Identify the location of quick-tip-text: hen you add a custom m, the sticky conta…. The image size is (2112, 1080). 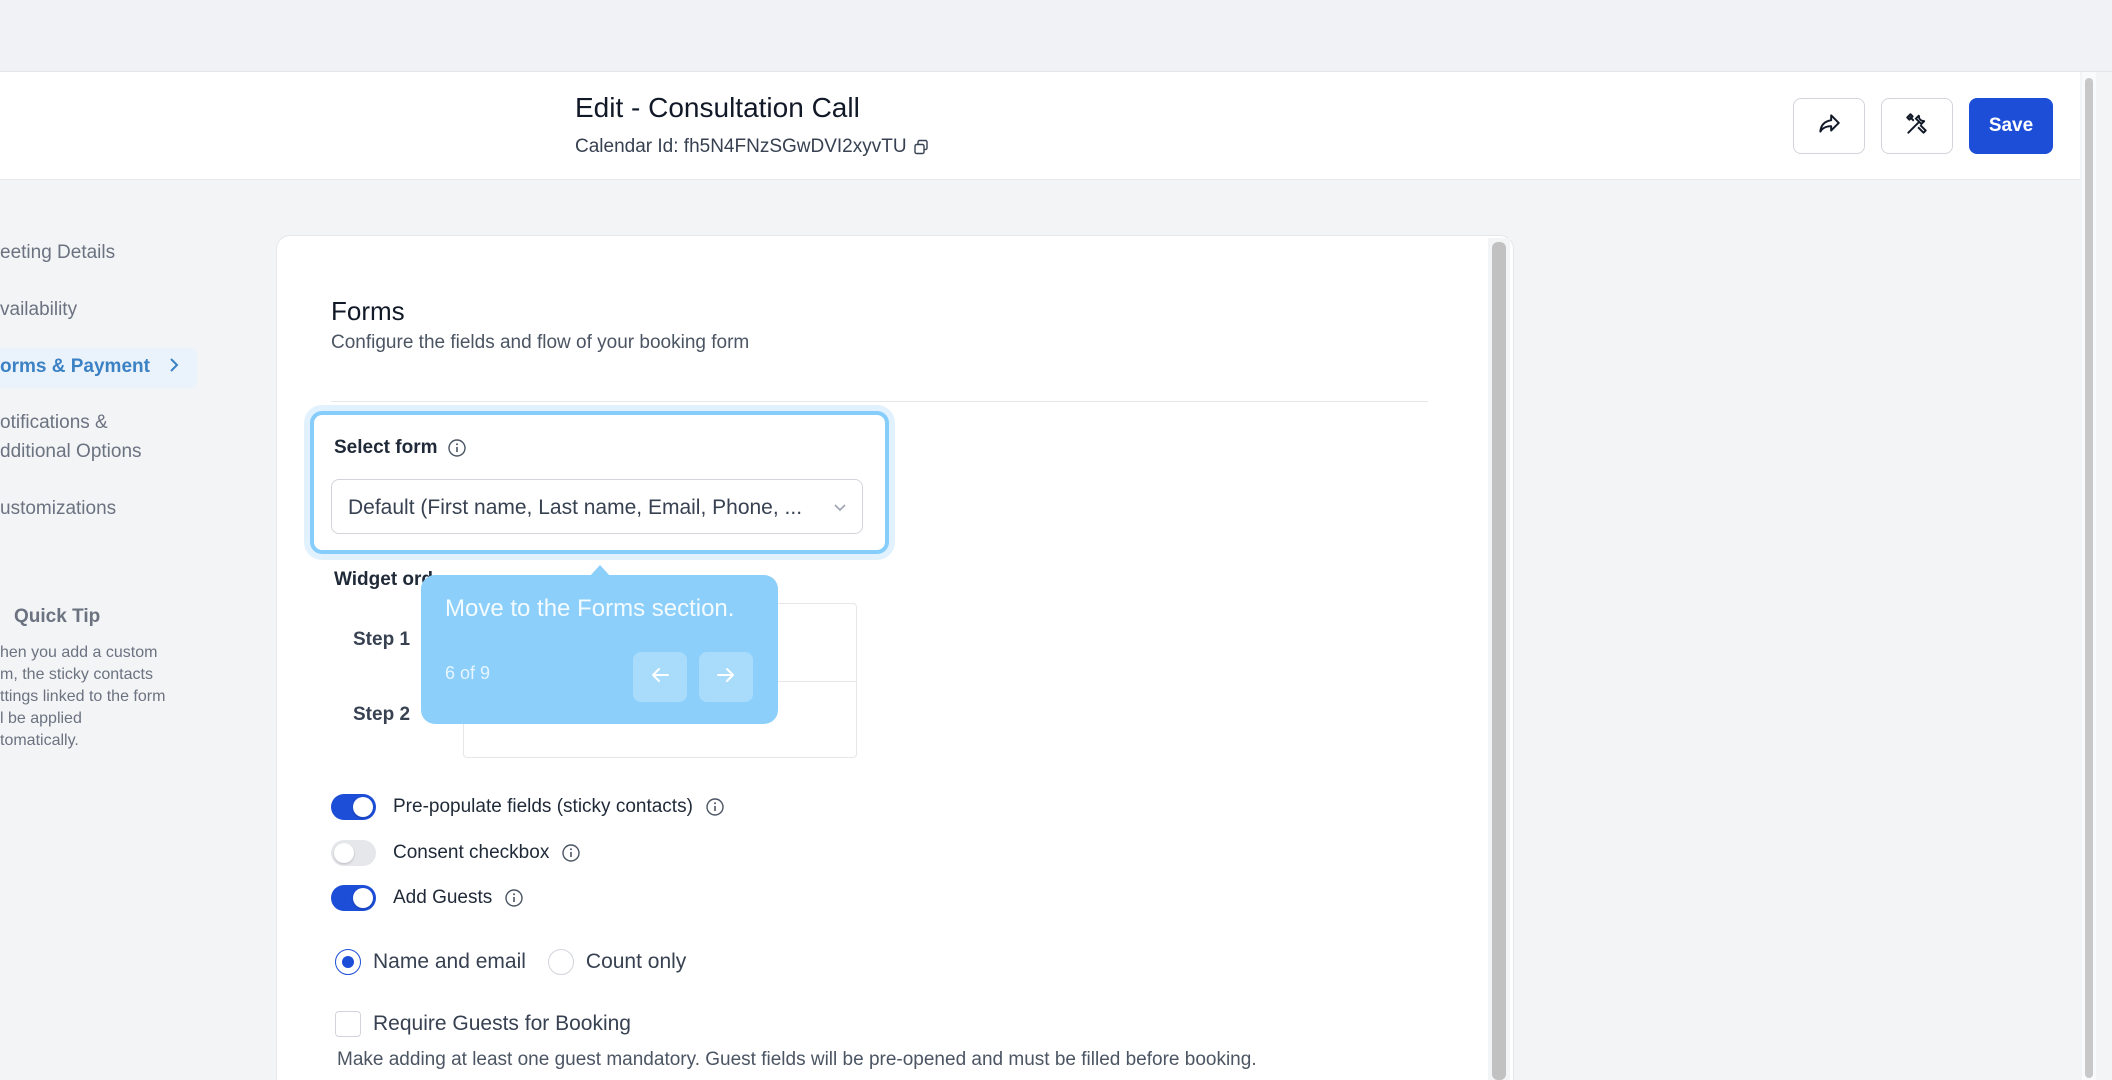
(95, 697).